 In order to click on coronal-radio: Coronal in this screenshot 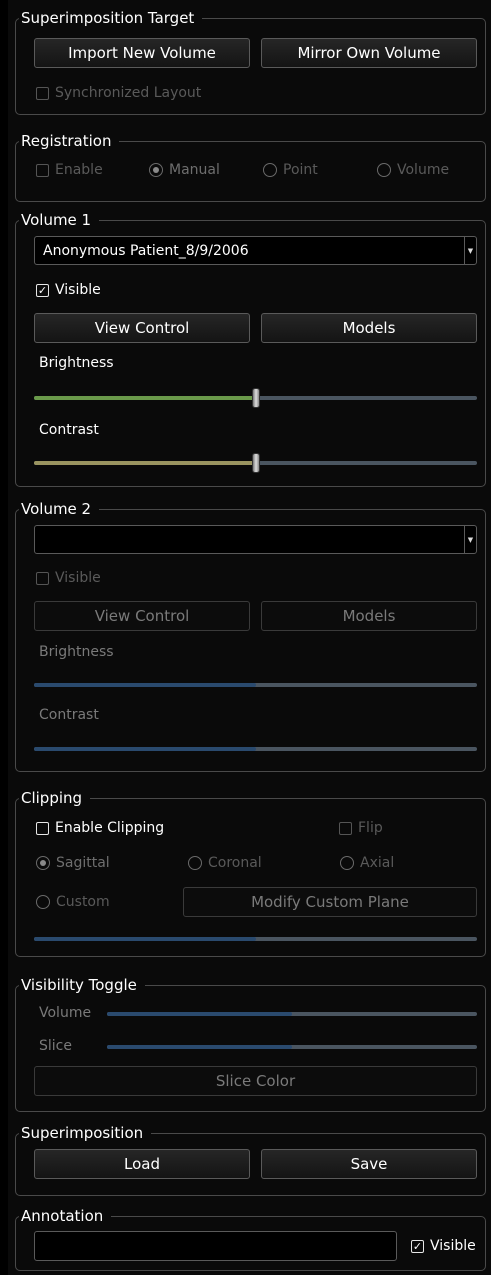, I will do `click(225, 863)`.